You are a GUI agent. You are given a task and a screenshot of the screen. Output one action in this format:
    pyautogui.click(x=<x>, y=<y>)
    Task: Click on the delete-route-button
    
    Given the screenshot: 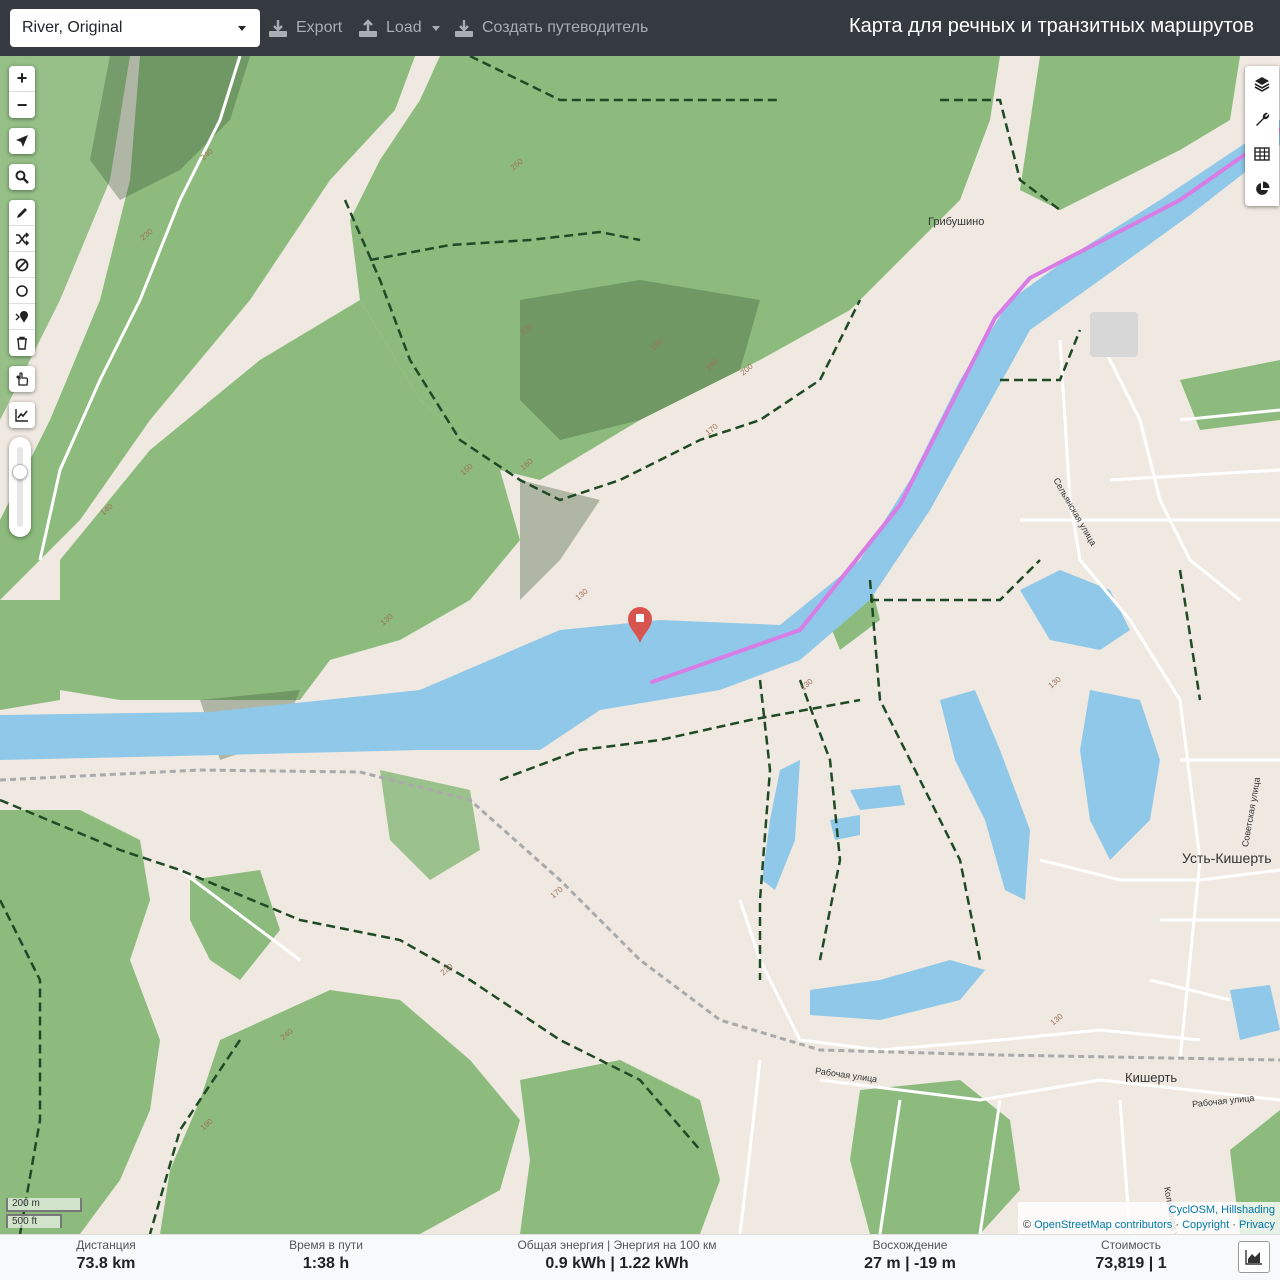 What is the action you would take?
    pyautogui.click(x=22, y=343)
    